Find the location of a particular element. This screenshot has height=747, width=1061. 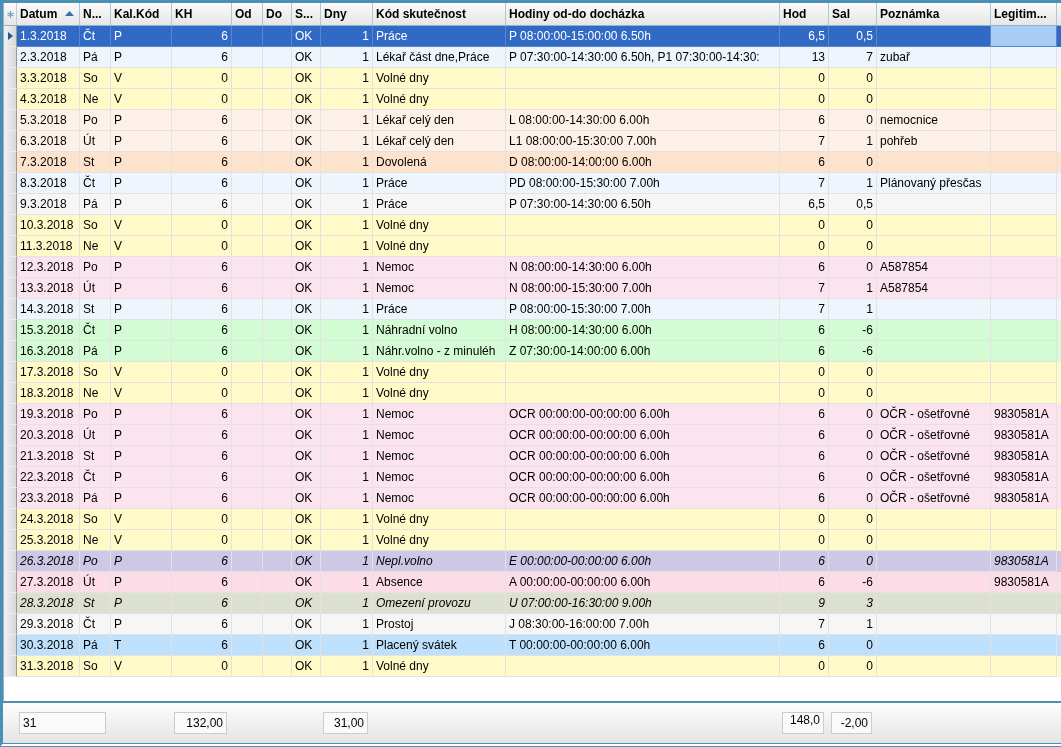

column-header: Od is located at coordinates (247, 14).